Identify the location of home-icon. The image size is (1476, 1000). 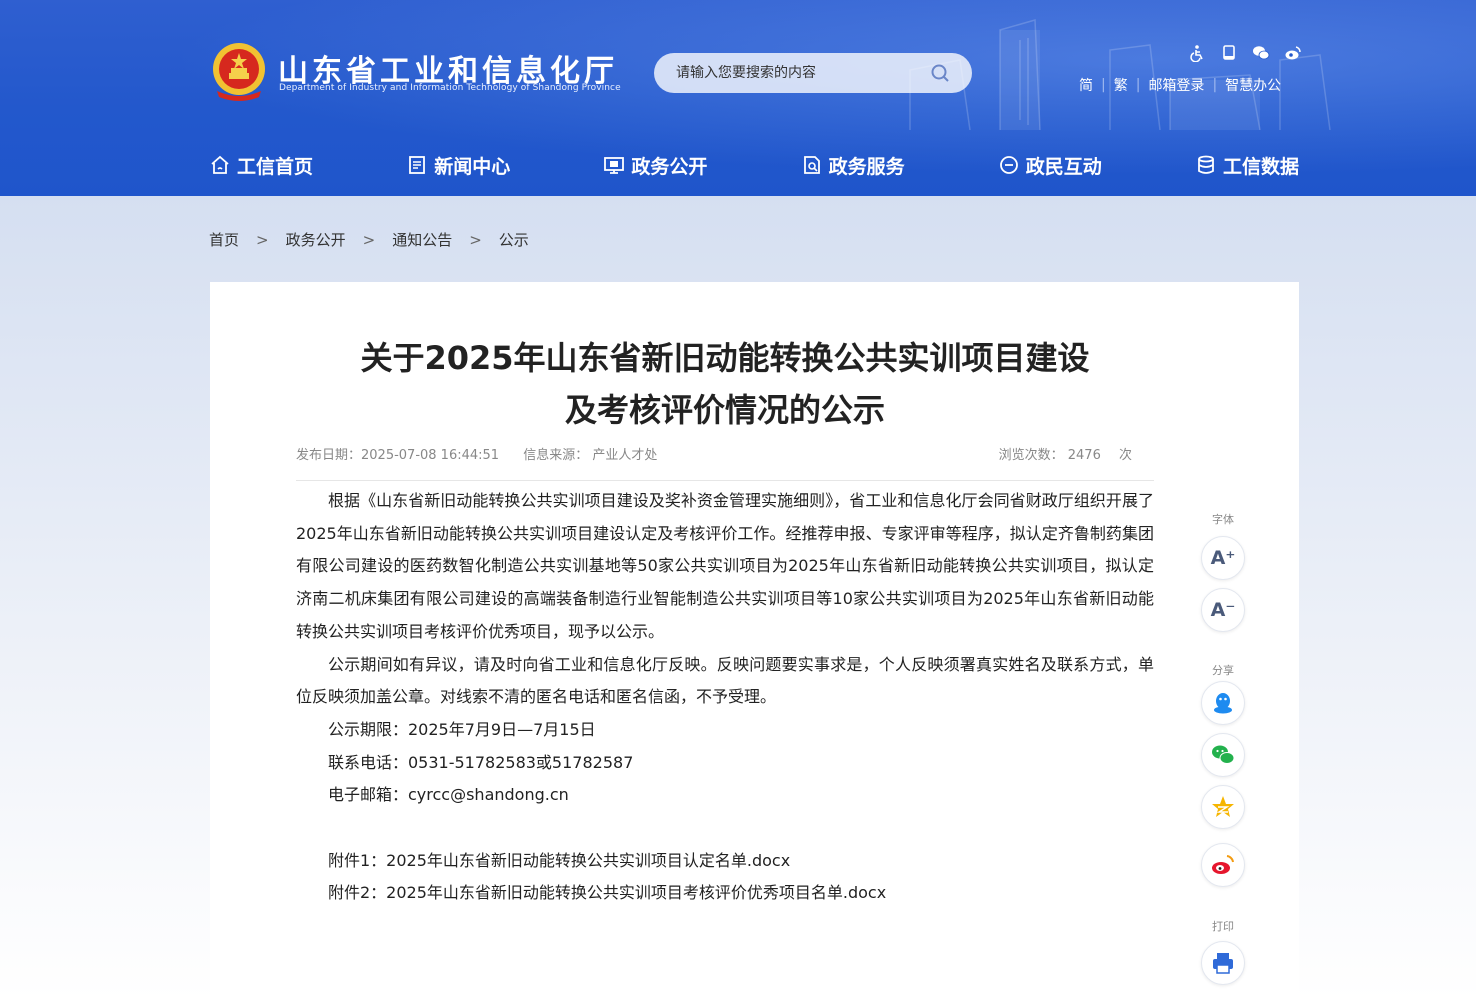
(220, 164).